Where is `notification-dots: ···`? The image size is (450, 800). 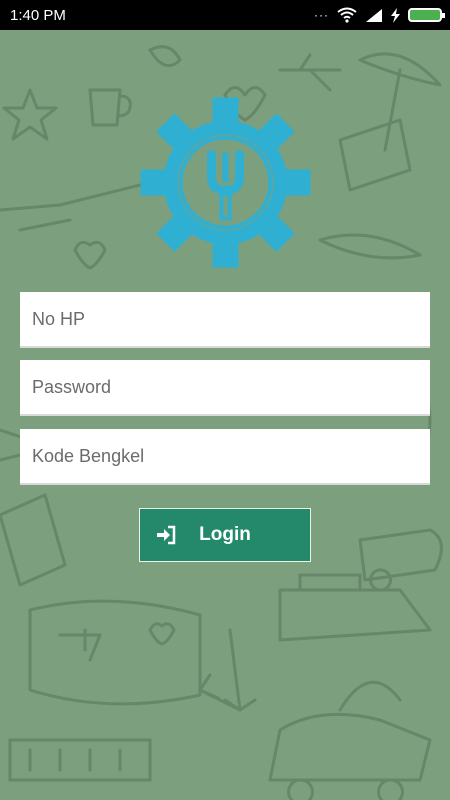 notification-dots: ··· is located at coordinates (321, 15).